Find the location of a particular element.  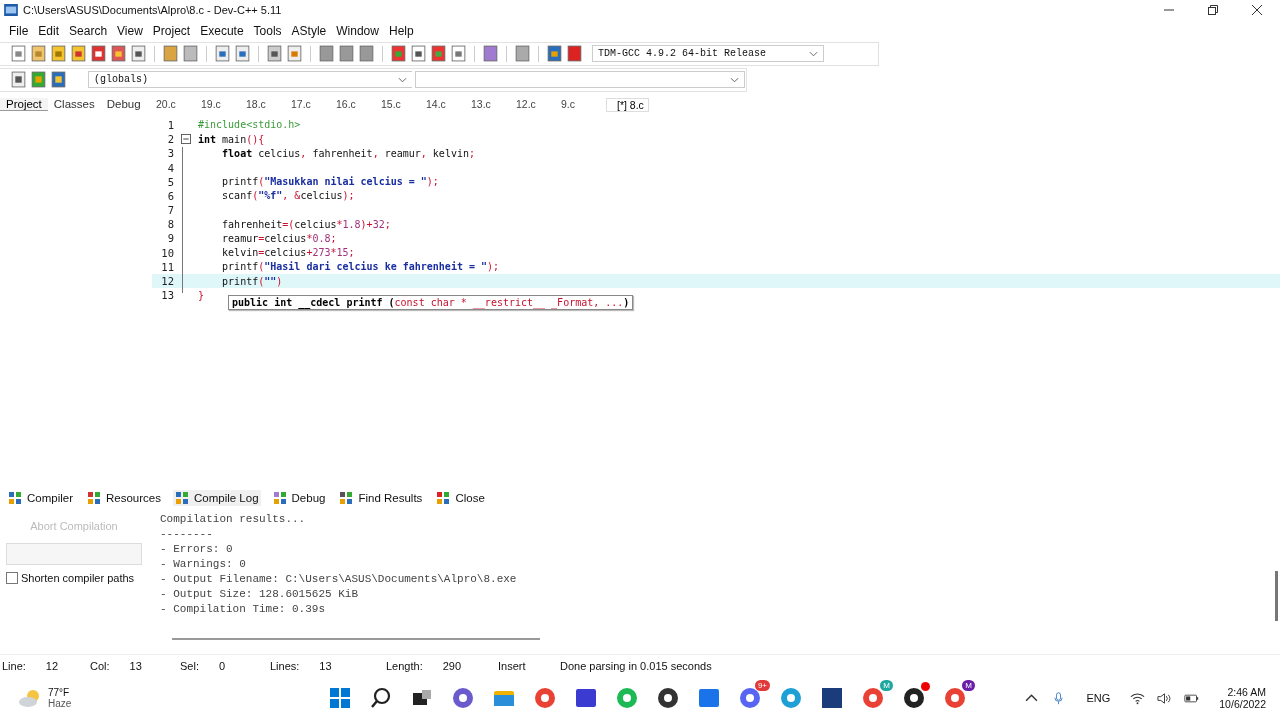

start-icon is located at coordinates (340, 698).